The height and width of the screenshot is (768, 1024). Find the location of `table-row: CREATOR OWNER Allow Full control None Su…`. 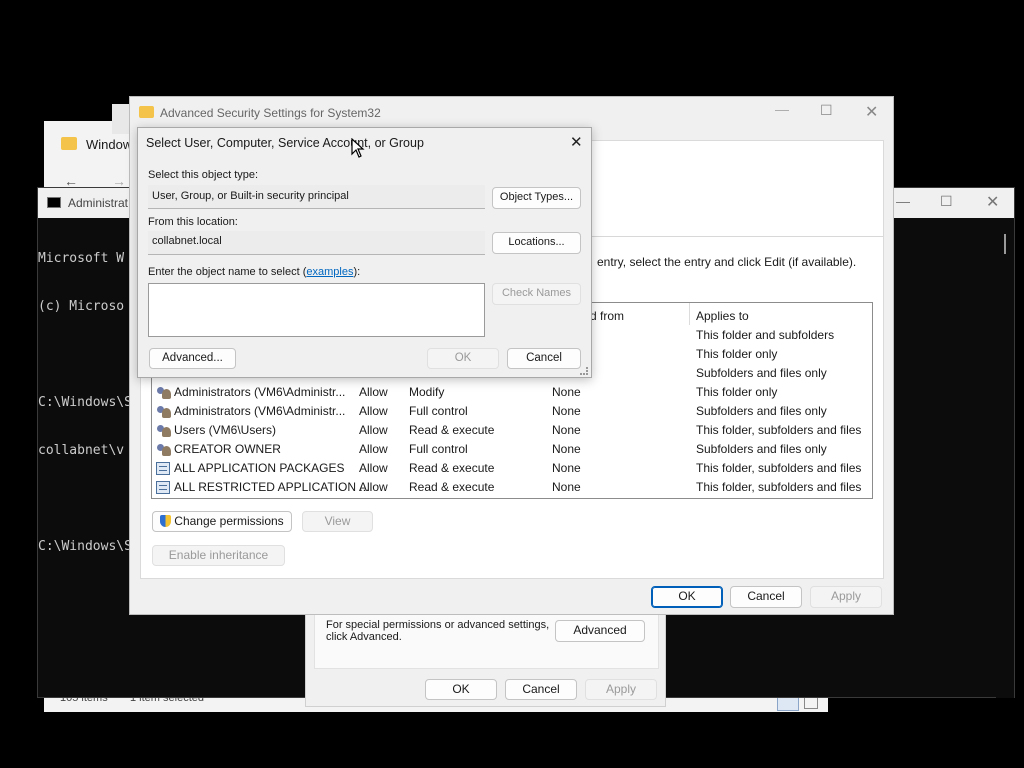

table-row: CREATOR OWNER Allow Full control None Su… is located at coordinates (511, 449).